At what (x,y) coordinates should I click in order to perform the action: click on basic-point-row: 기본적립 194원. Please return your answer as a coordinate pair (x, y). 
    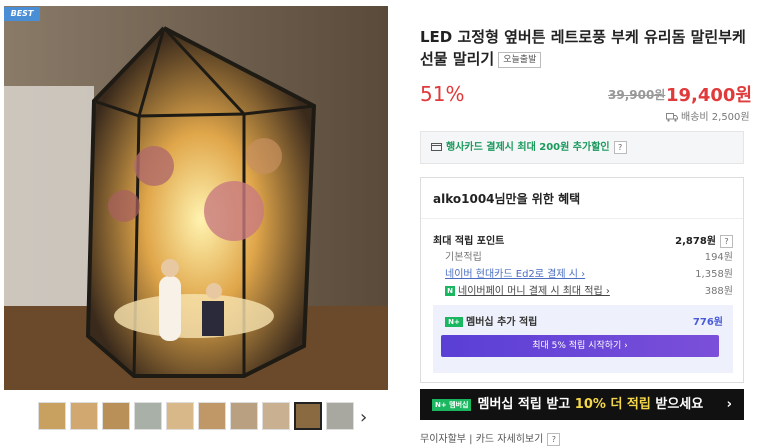
    Looking at the image, I should click on (583, 255).